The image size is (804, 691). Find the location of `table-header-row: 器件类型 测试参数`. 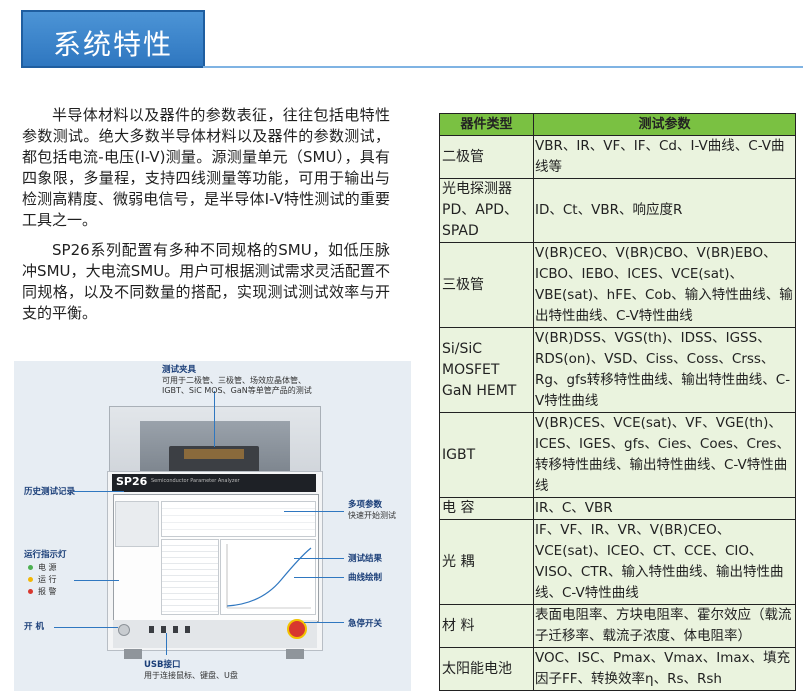

table-header-row: 器件类型 测试参数 is located at coordinates (617, 124).